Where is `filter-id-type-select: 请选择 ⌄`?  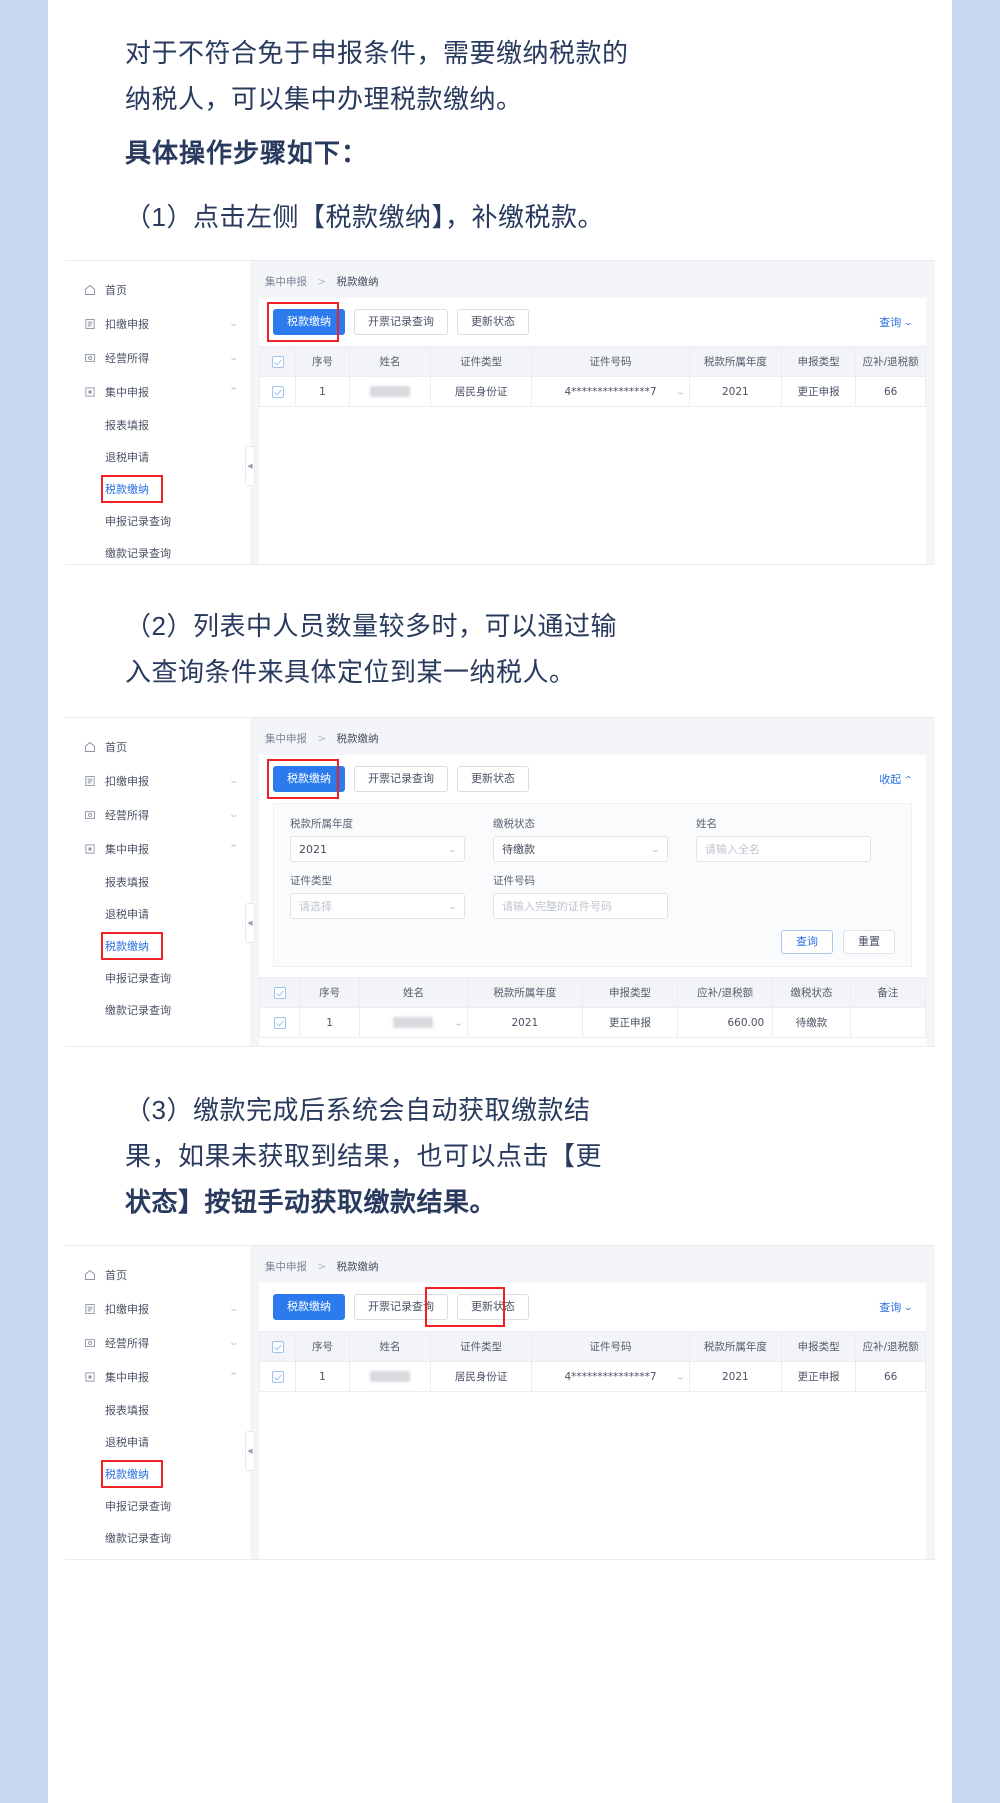 filter-id-type-select: 请选择 ⌄ is located at coordinates (377, 906).